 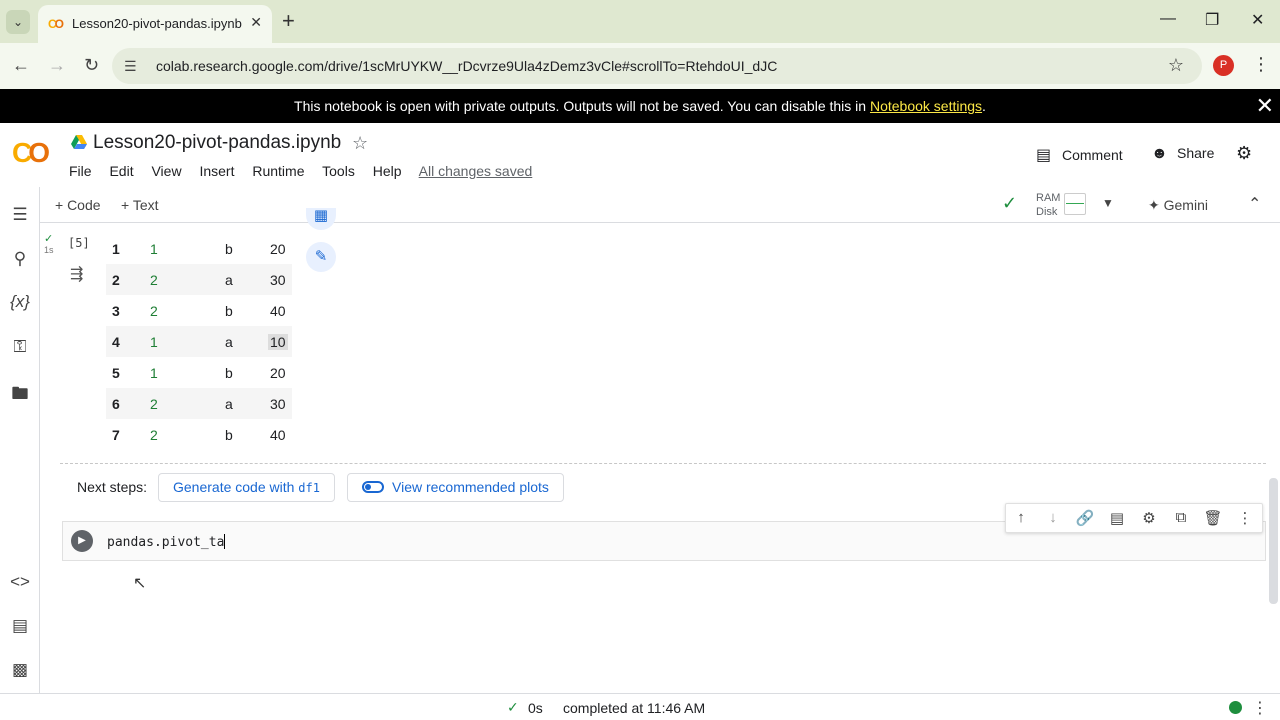 What do you see at coordinates (166, 542) in the screenshot?
I see `code-line: pandas.pivot_ta` at bounding box center [166, 542].